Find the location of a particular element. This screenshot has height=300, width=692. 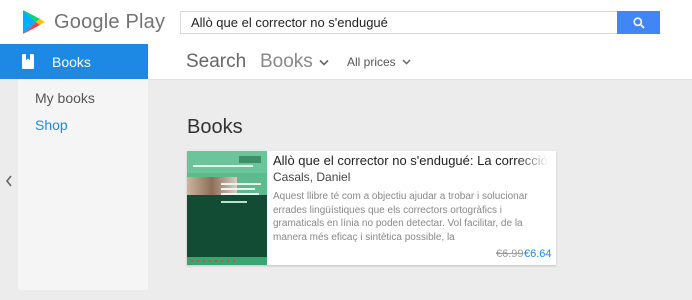

search-icon is located at coordinates (638, 22).